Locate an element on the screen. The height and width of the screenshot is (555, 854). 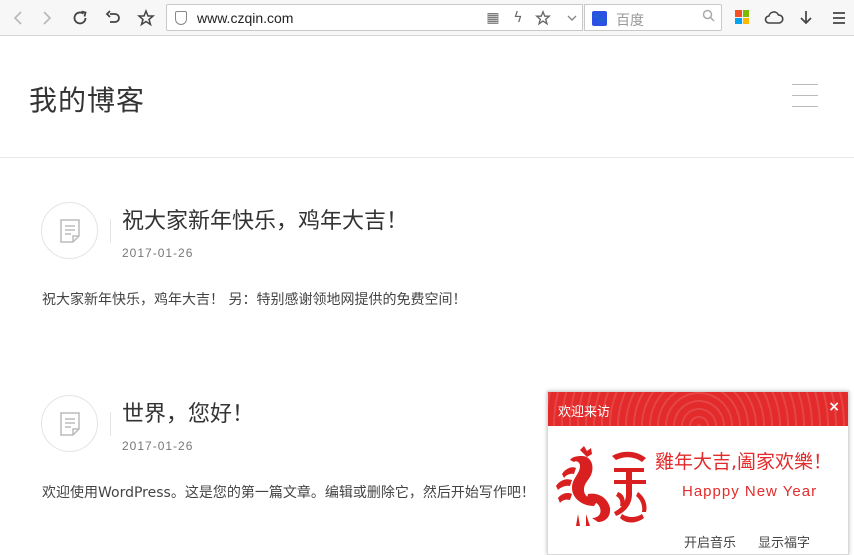
site-title: 我的博客 is located at coordinates (87, 99).